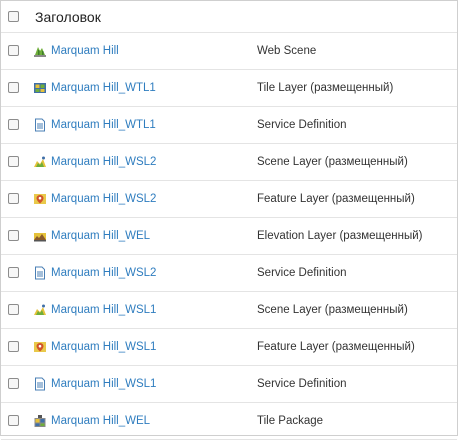 This screenshot has height=440, width=458. Describe the element at coordinates (229, 273) in the screenshot. I see `table-row: Marquam Hill_WSL2 Service Definition` at that location.